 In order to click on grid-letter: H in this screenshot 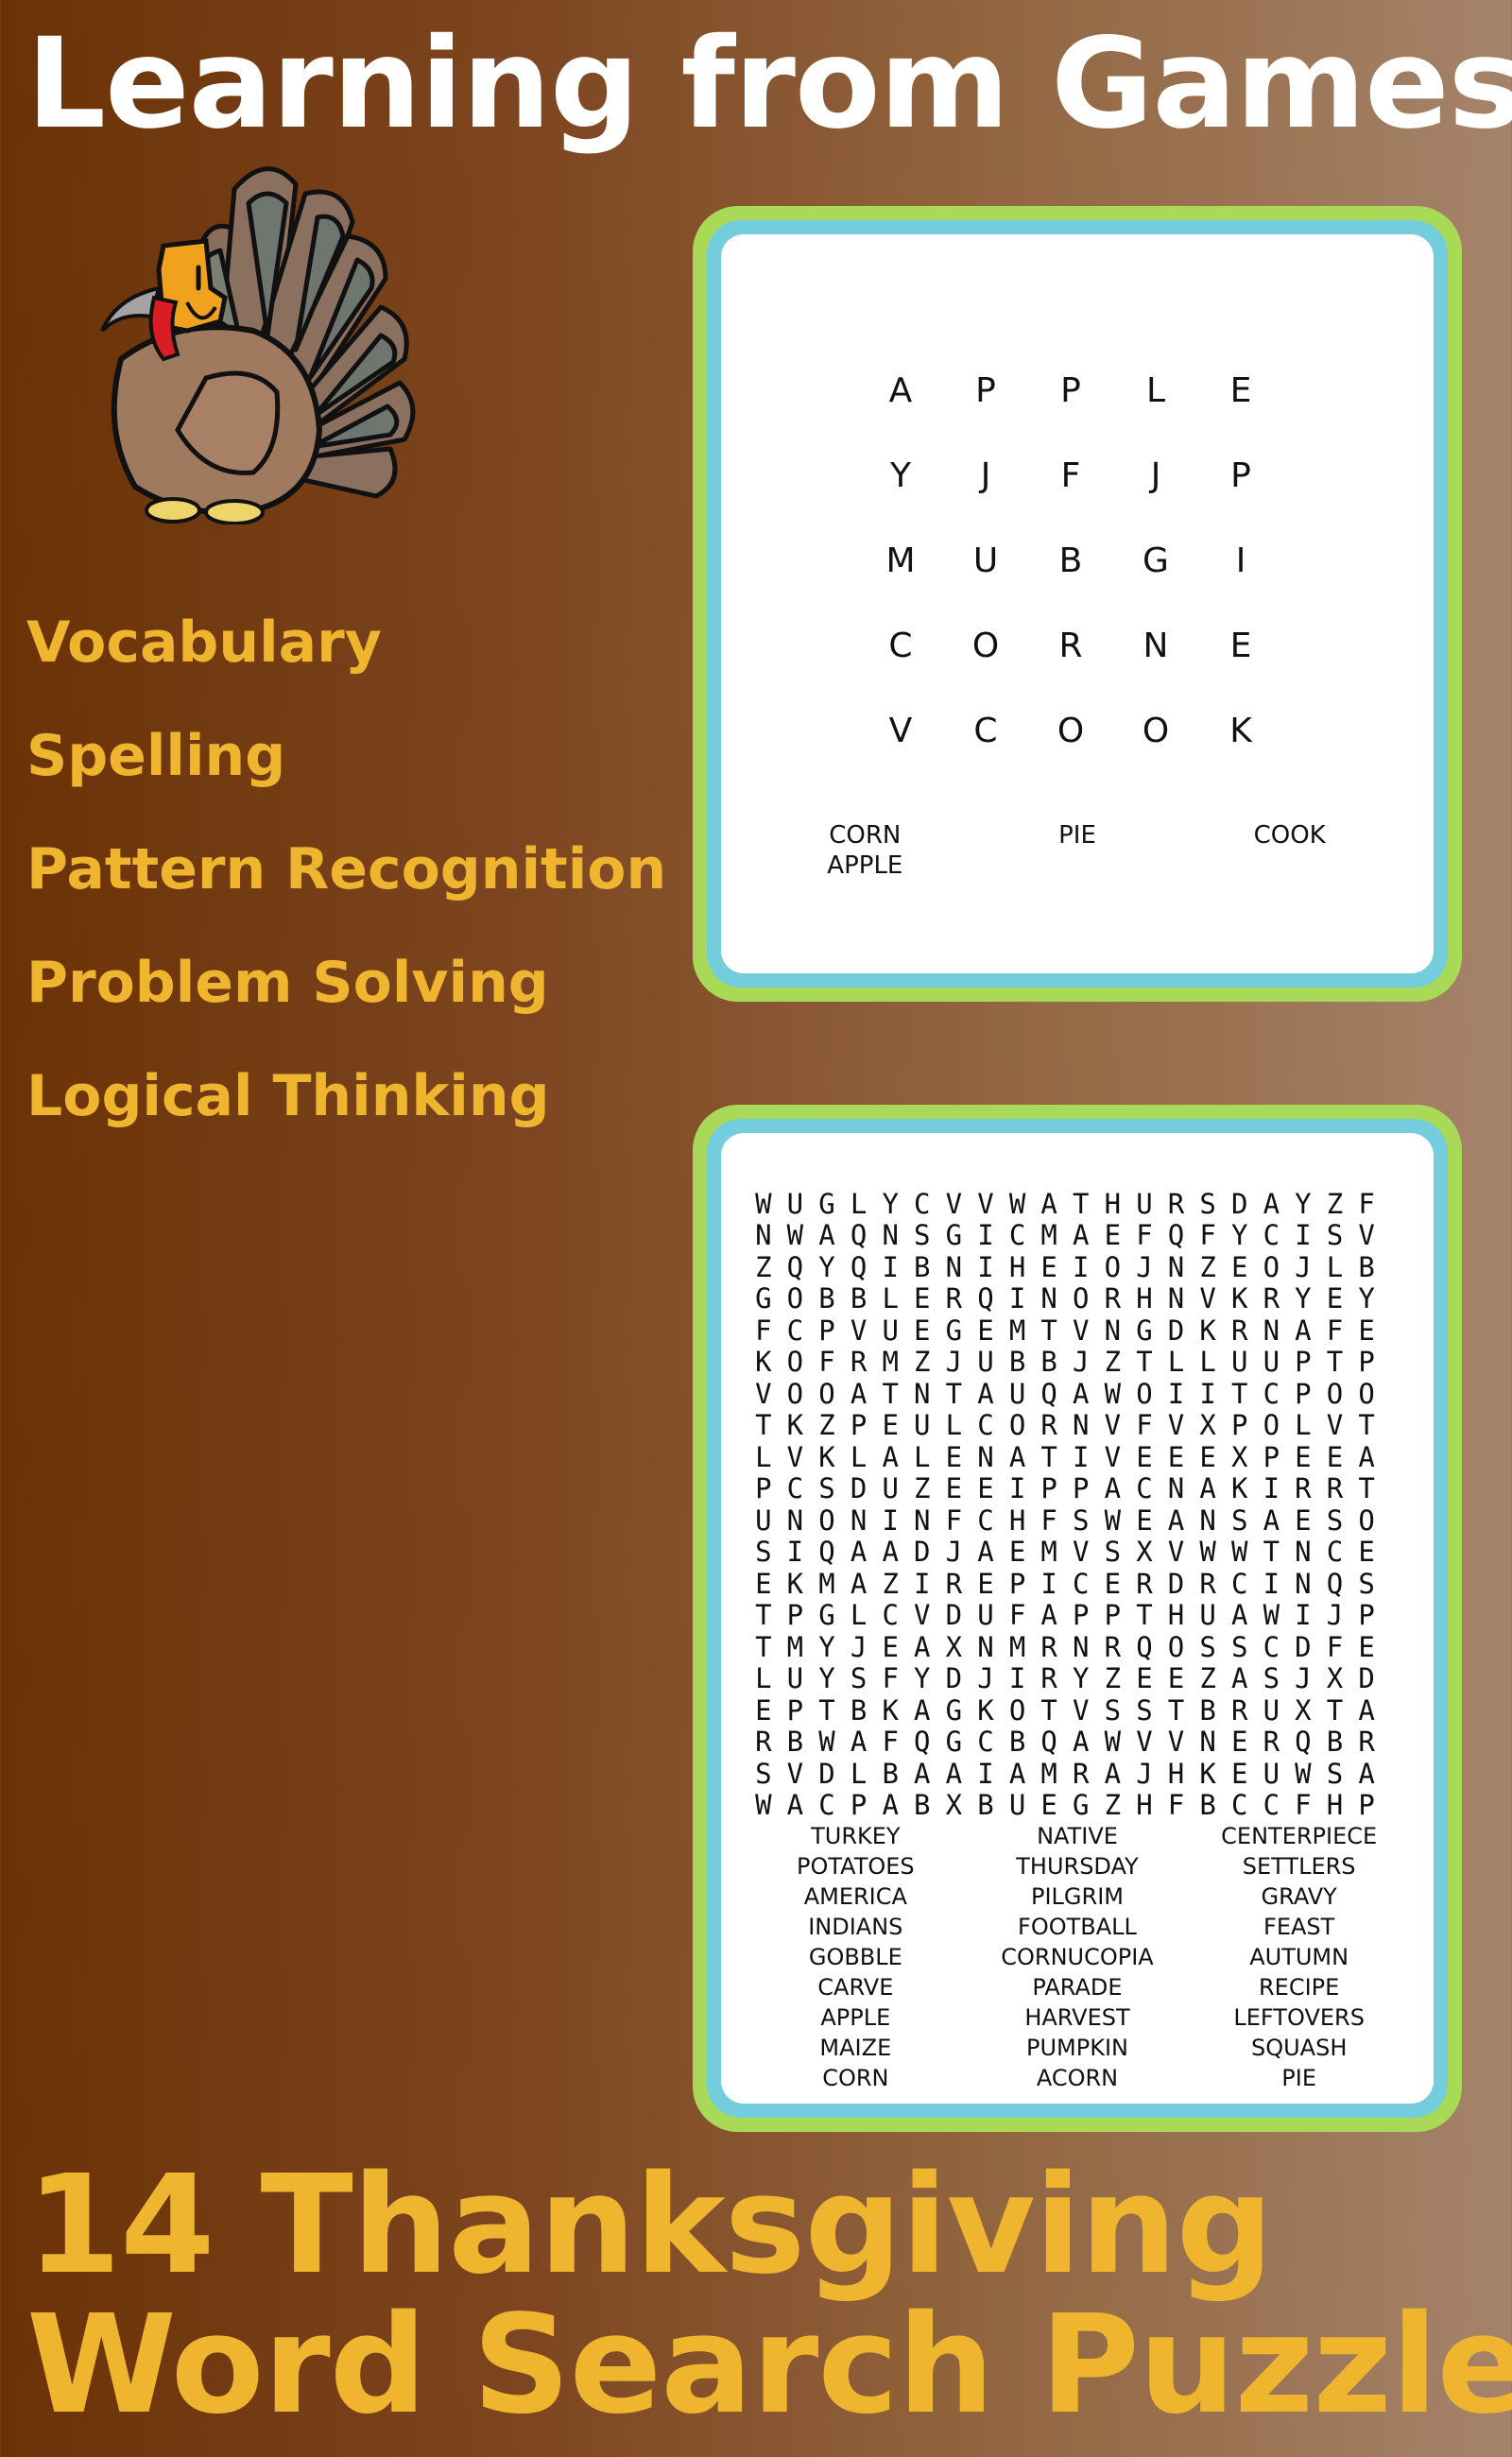, I will do `click(1144, 1805)`.